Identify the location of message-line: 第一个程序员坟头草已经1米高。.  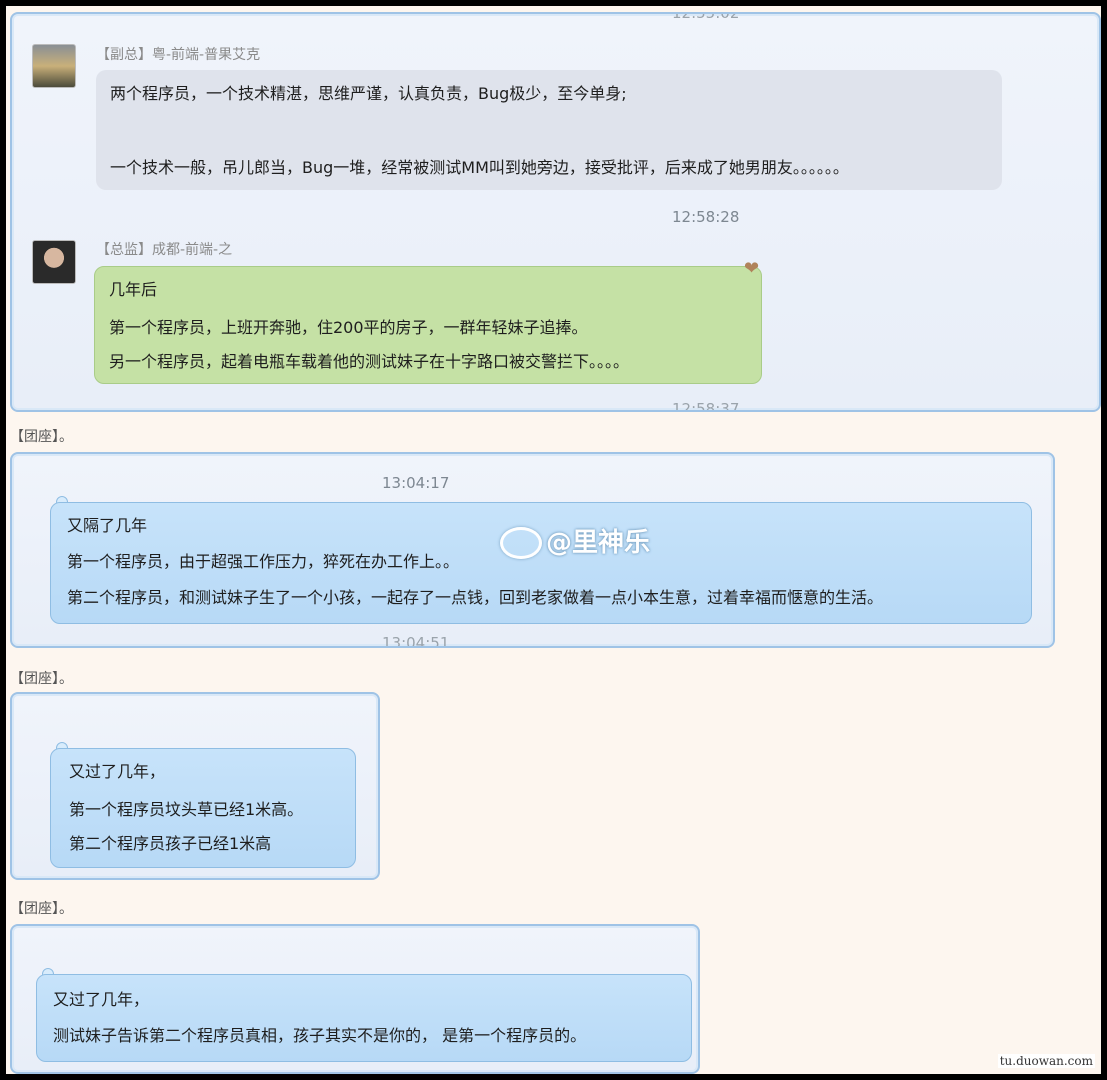
(186, 809).